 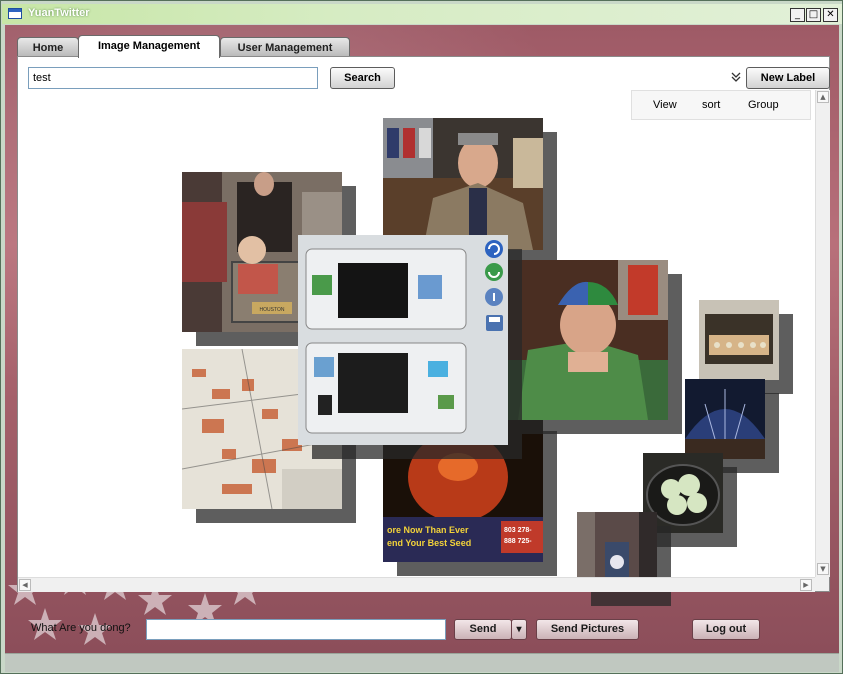 What do you see at coordinates (739, 340) in the screenshot?
I see `photo-oven` at bounding box center [739, 340].